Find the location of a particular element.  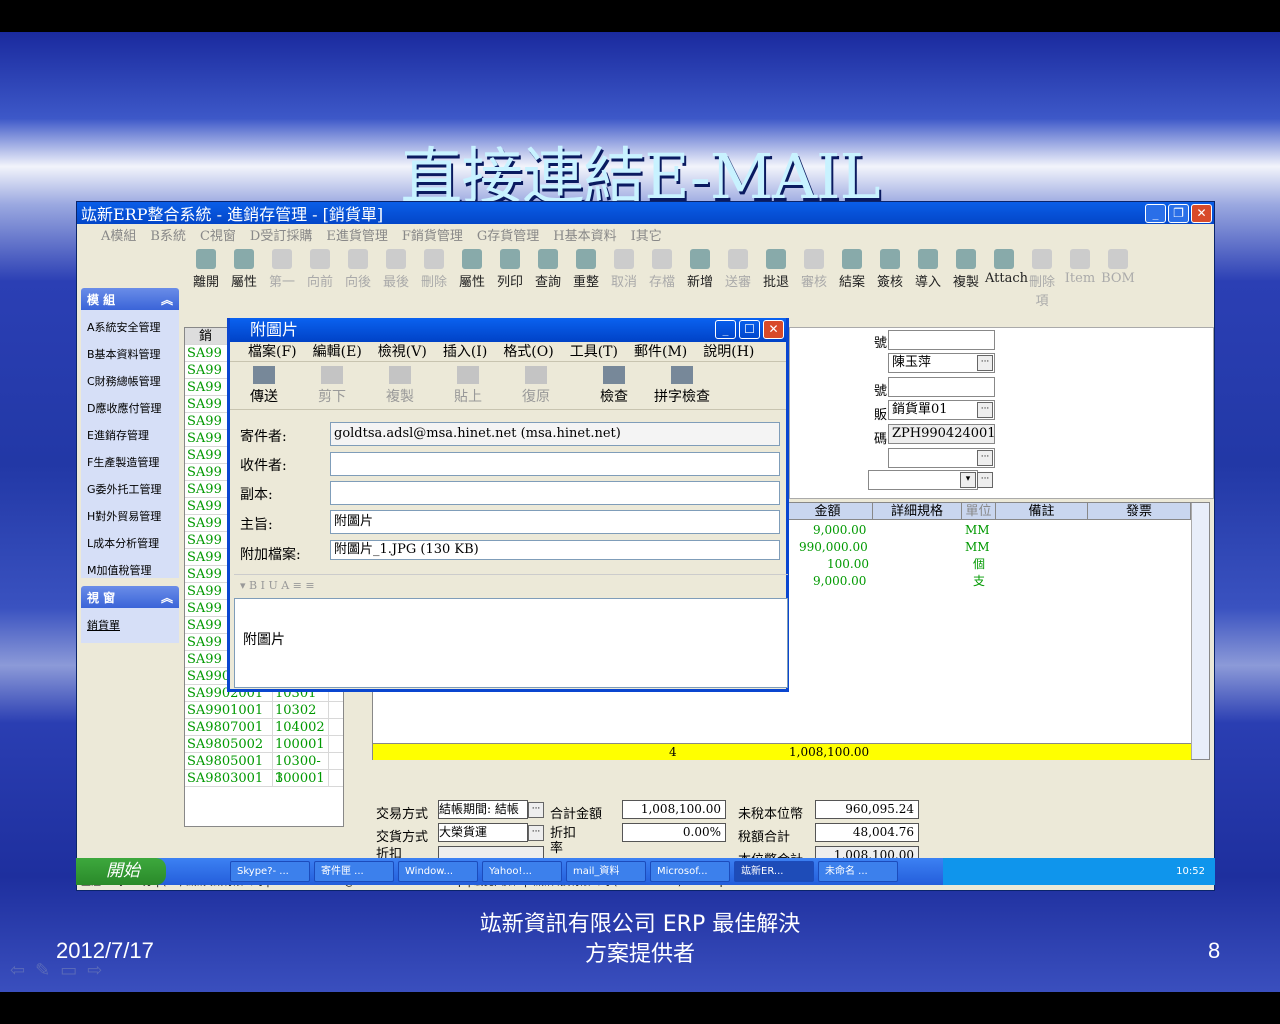

dialog-menu-item: 格式(O) is located at coordinates (528, 351).